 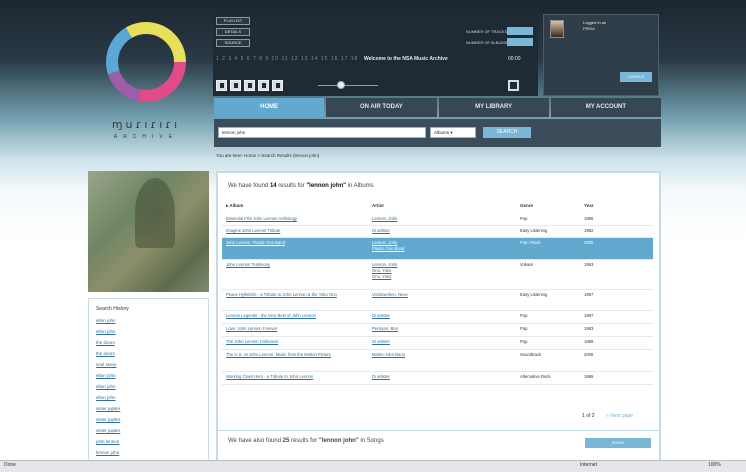 I want to click on tab-home: HOME, so click(x=269, y=107).